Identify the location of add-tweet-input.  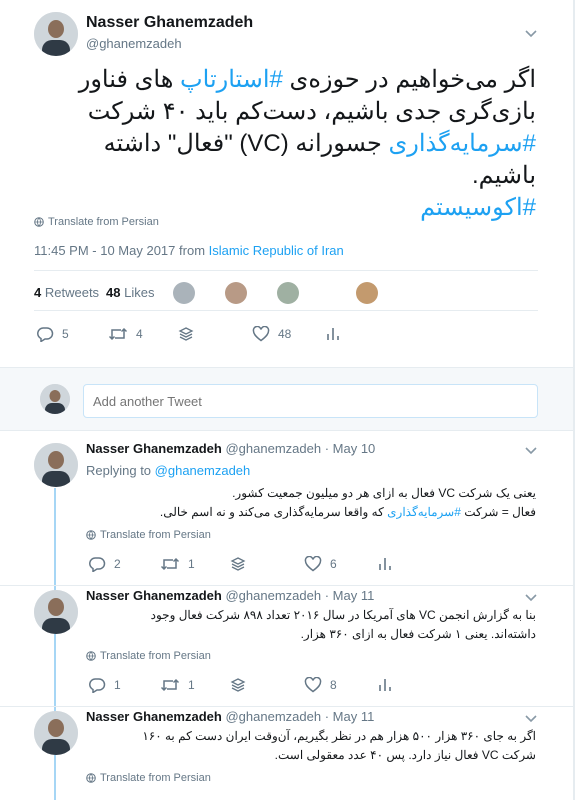
(310, 401).